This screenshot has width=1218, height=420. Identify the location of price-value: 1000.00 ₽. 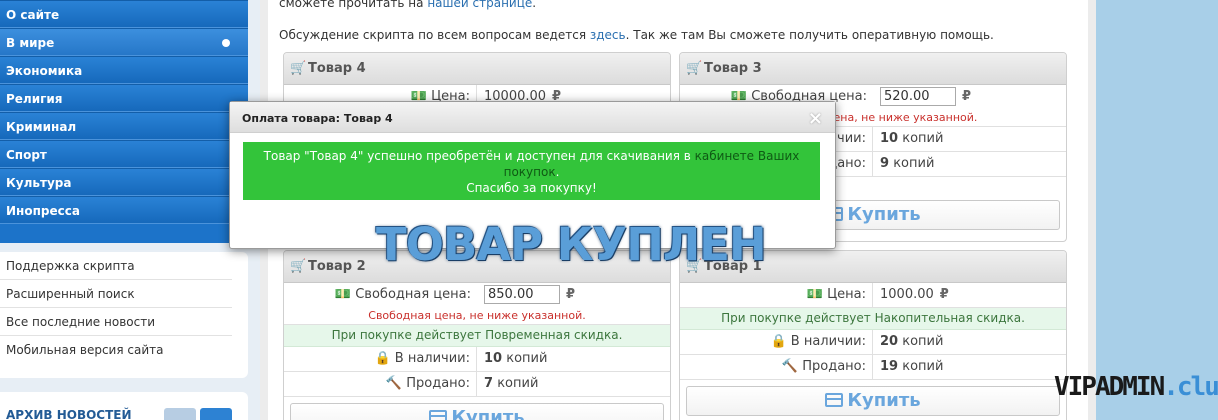
(914, 295).